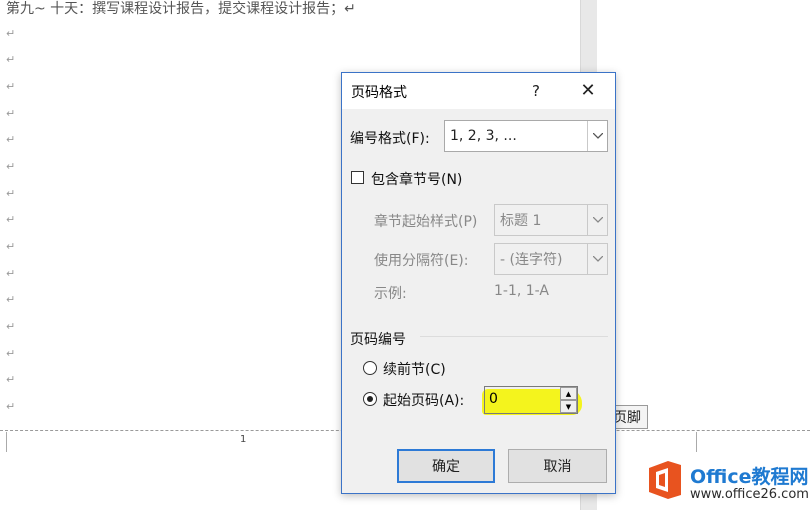  What do you see at coordinates (181, 9) in the screenshot?
I see `document-text-line: 第九~ 十天：撰写课程设计报告，提交课程设计报告；↵` at bounding box center [181, 9].